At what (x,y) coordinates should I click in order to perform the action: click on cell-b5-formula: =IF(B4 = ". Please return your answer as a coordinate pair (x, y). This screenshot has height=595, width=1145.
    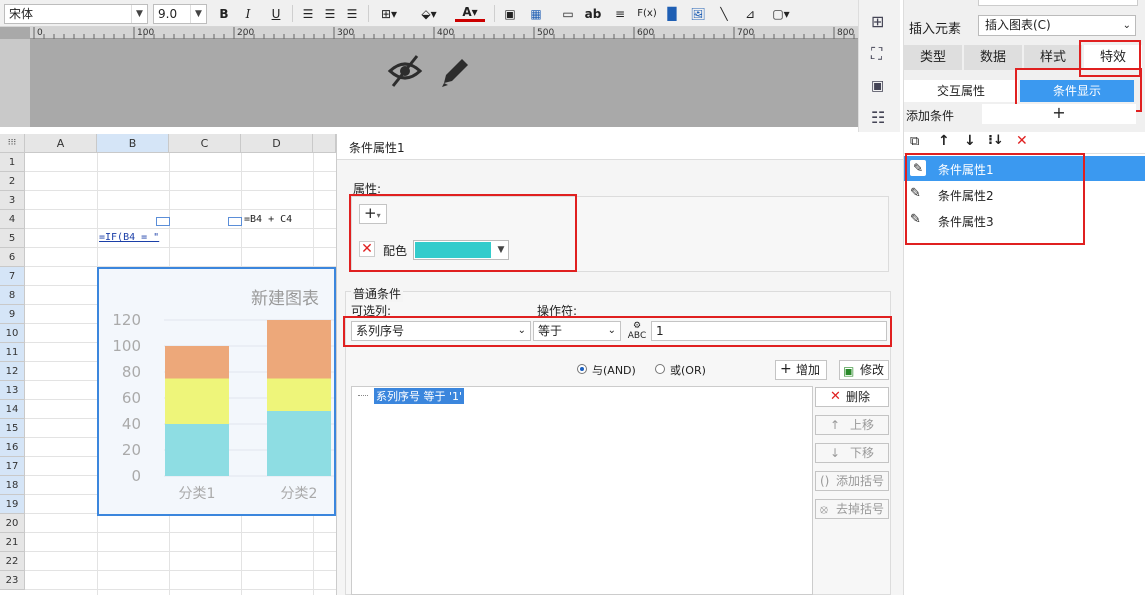
    Looking at the image, I should click on (130, 237).